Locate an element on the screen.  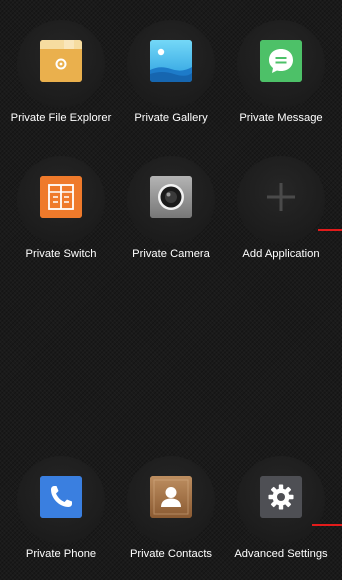
plus-icon is located at coordinates (281, 197).